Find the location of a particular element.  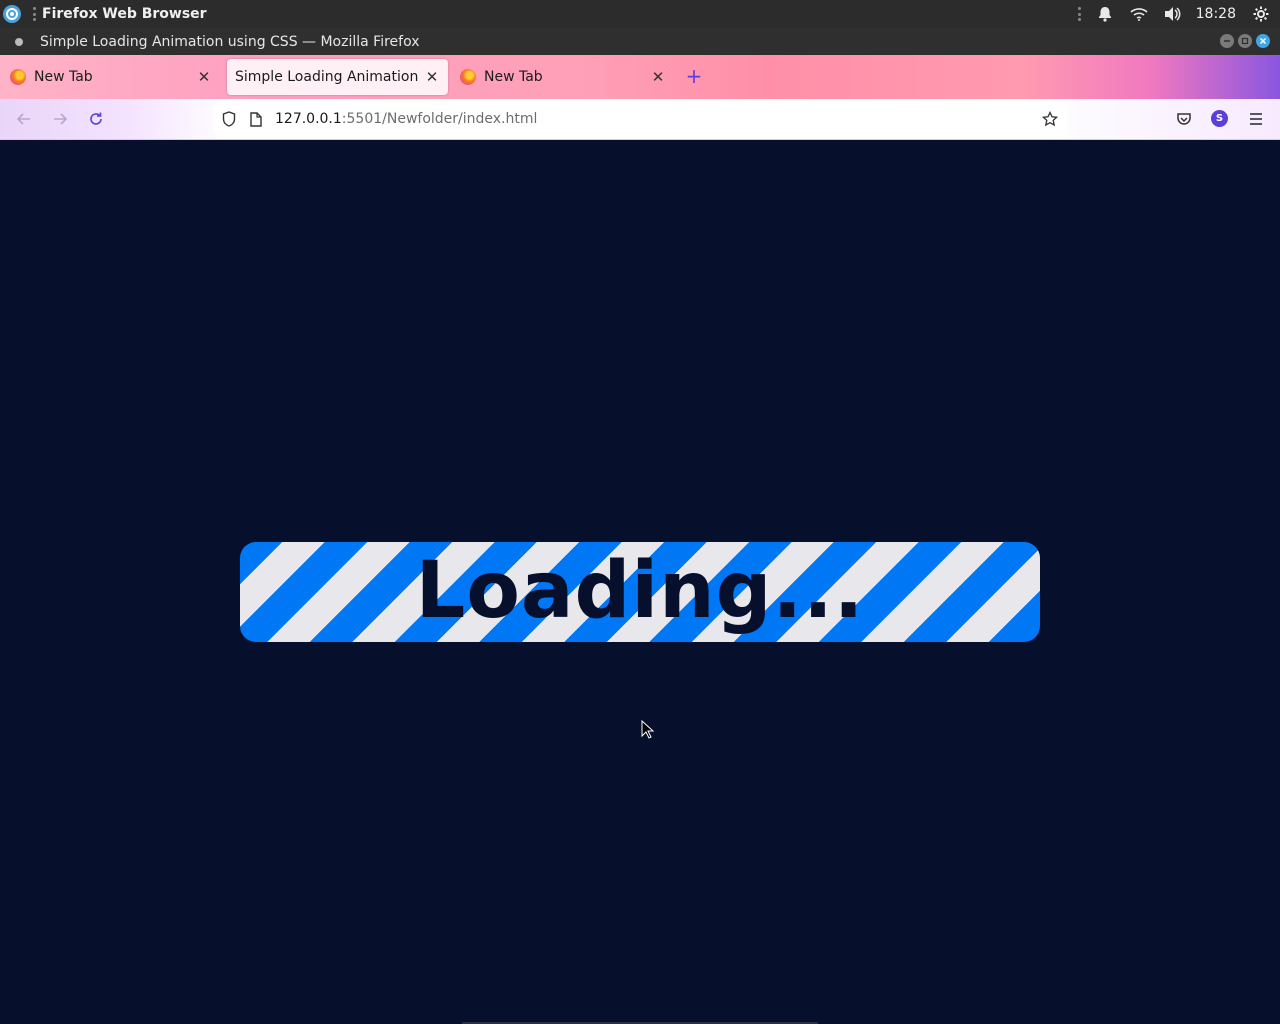

account-avatar: S is located at coordinates (1219, 118).